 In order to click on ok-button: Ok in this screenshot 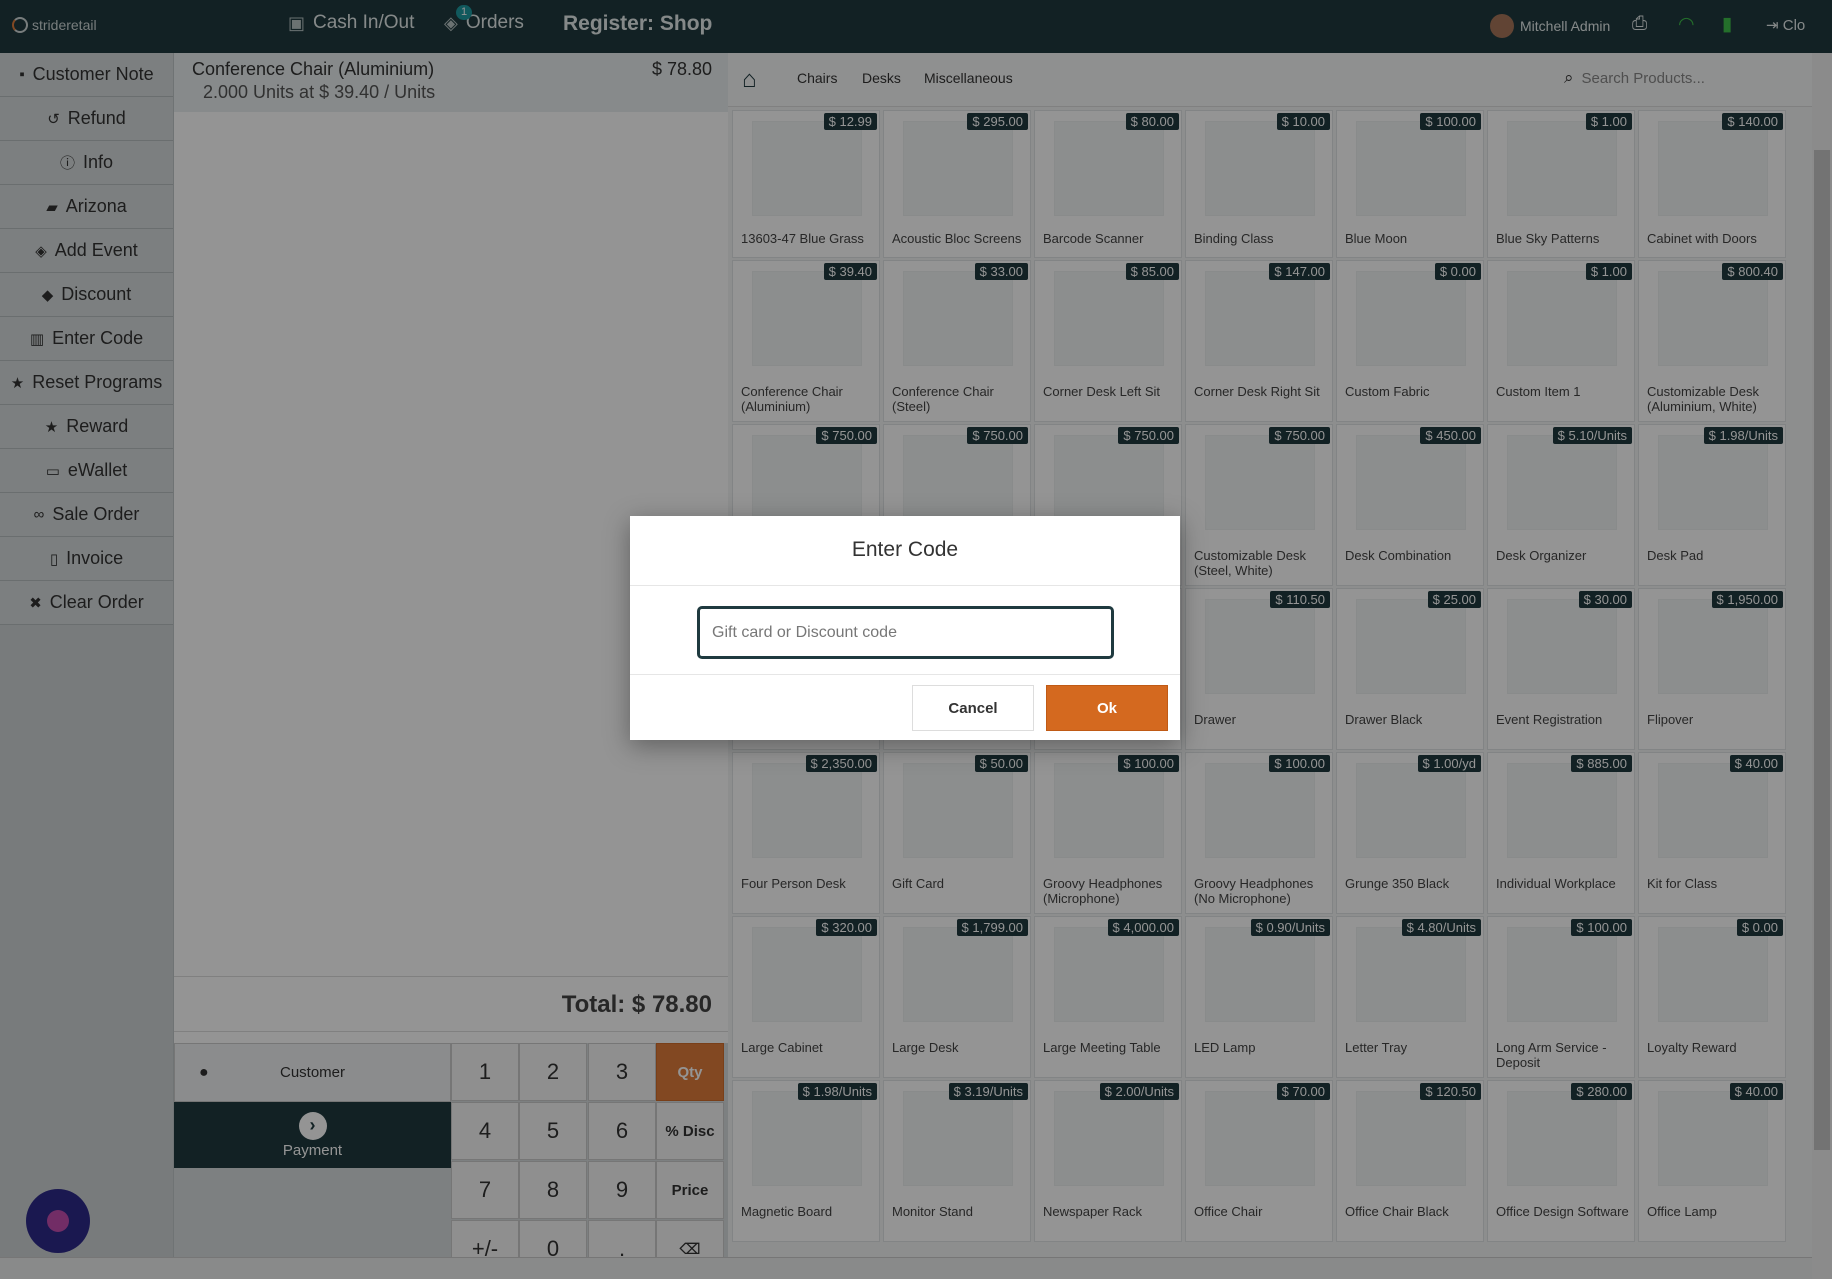, I will do `click(1107, 708)`.